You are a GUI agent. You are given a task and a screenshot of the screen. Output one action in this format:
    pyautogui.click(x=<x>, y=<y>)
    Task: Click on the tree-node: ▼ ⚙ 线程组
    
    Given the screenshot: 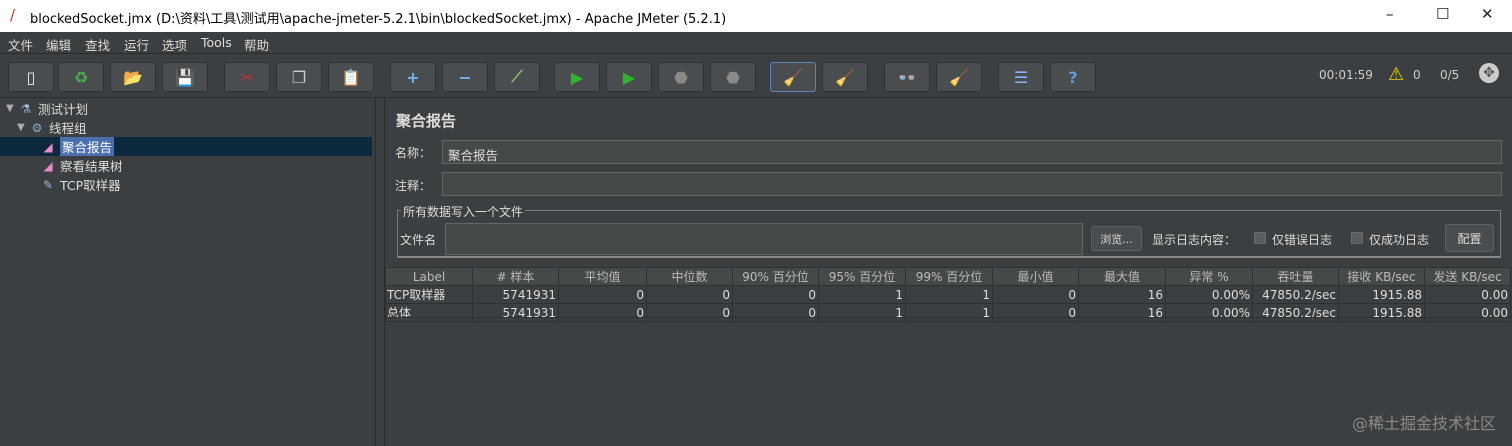 What is the action you would take?
    pyautogui.click(x=187, y=127)
    